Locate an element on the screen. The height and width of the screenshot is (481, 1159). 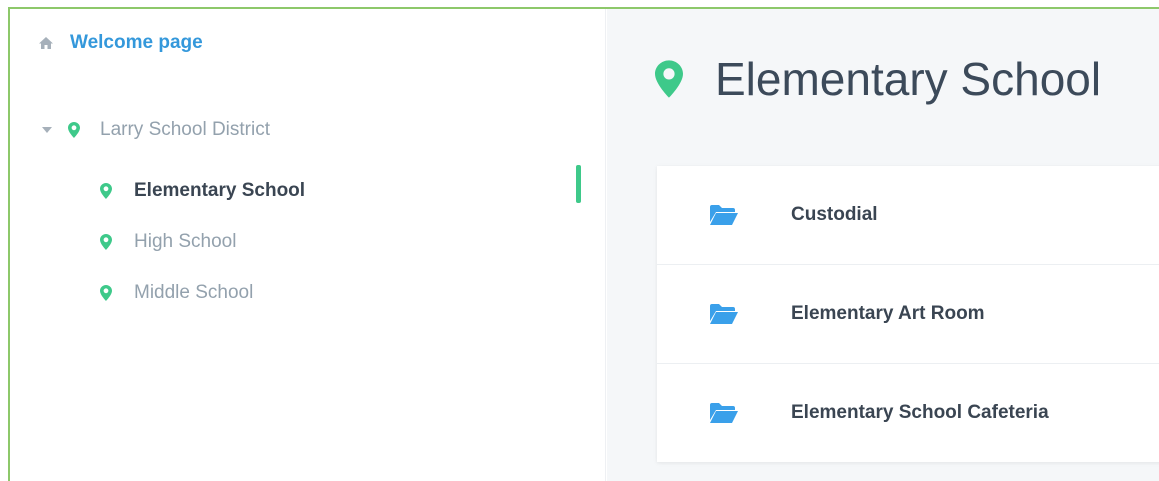
tree-item-middle-school: Middle School is located at coordinates (176, 293).